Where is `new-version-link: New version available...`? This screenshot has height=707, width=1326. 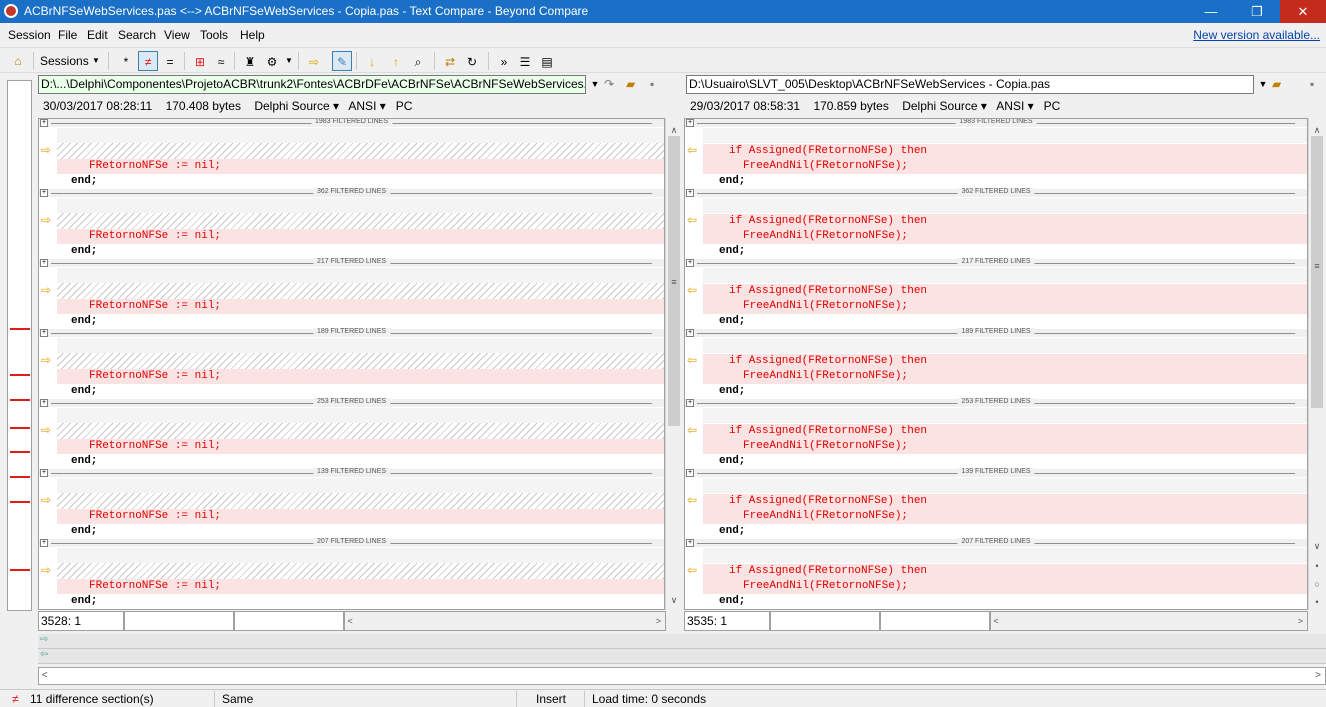
new-version-link: New version available... is located at coordinates (1256, 35).